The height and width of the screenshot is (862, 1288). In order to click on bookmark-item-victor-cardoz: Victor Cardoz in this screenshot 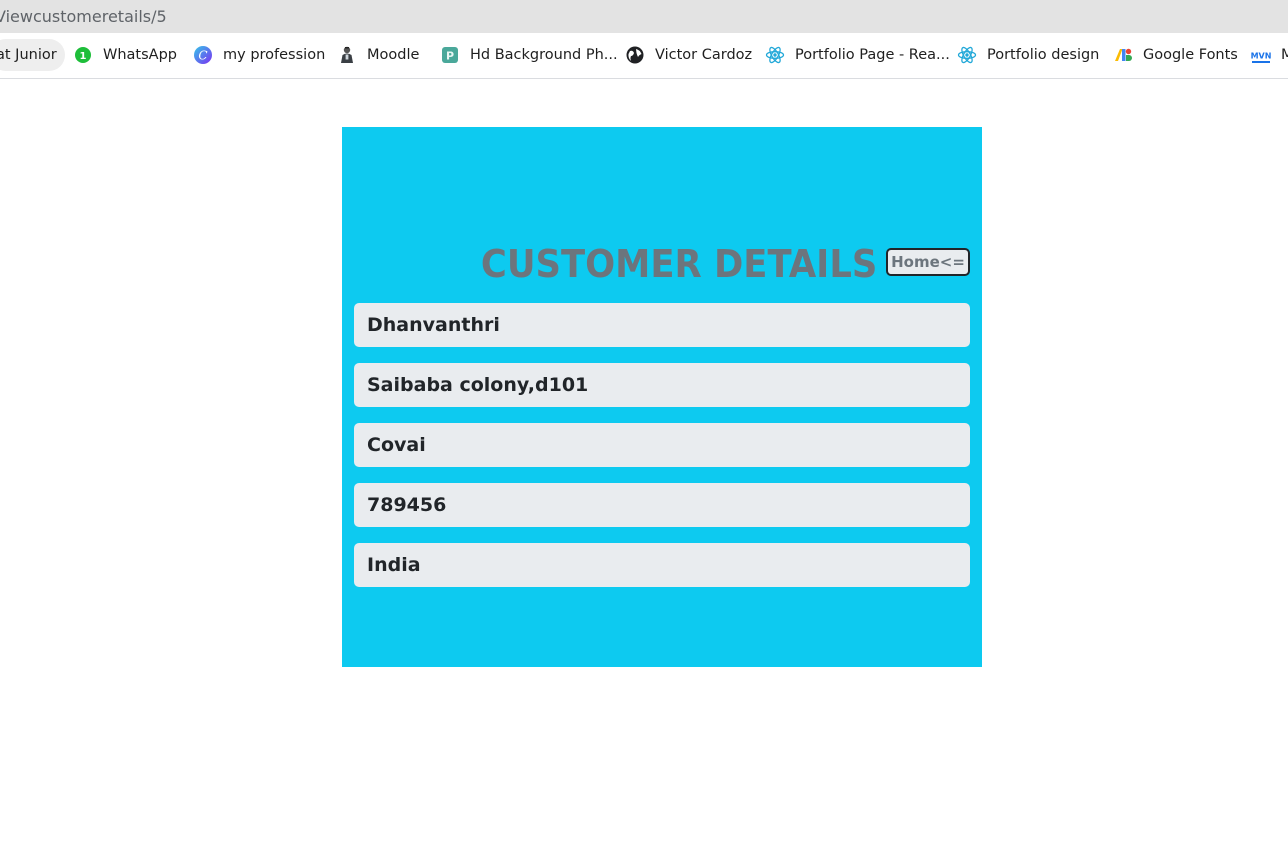, I will do `click(688, 55)`.